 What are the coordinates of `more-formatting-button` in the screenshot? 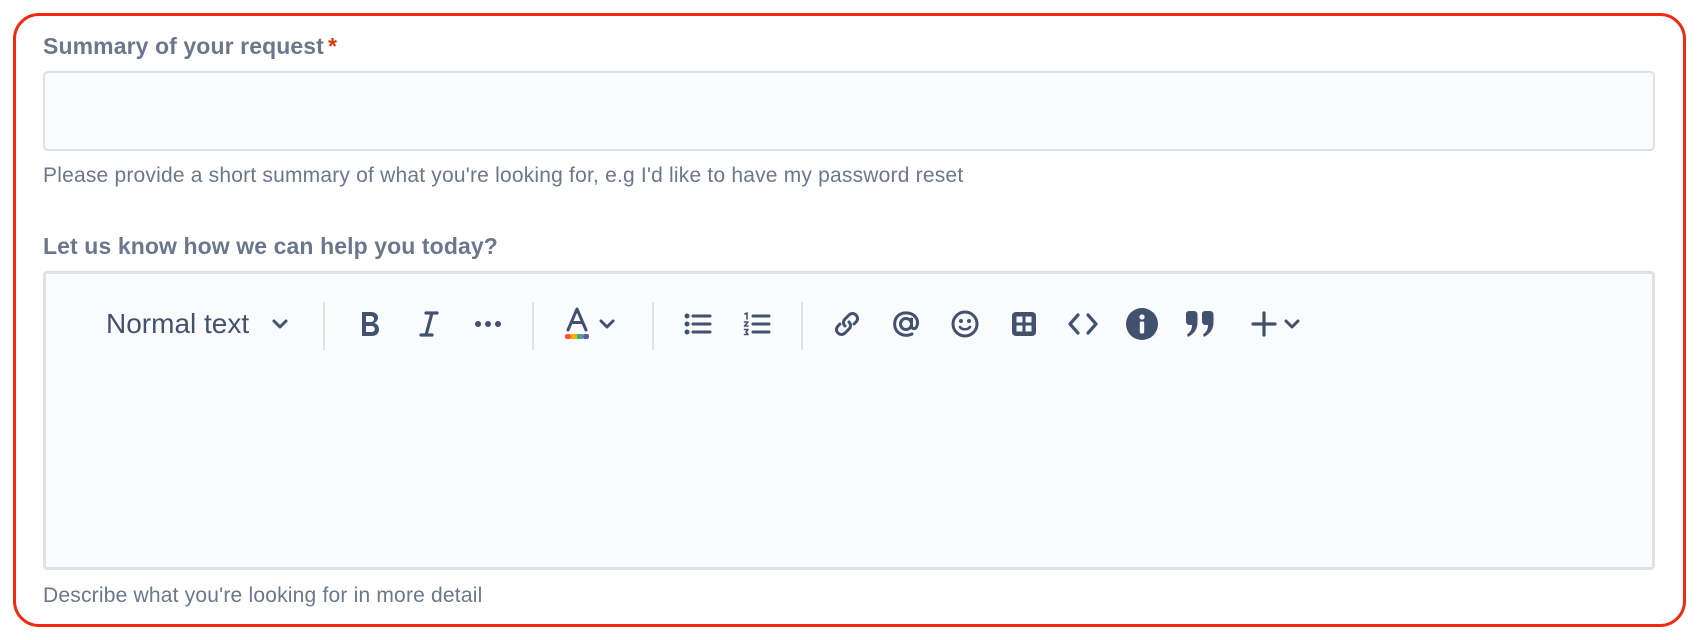 It's located at (488, 324).